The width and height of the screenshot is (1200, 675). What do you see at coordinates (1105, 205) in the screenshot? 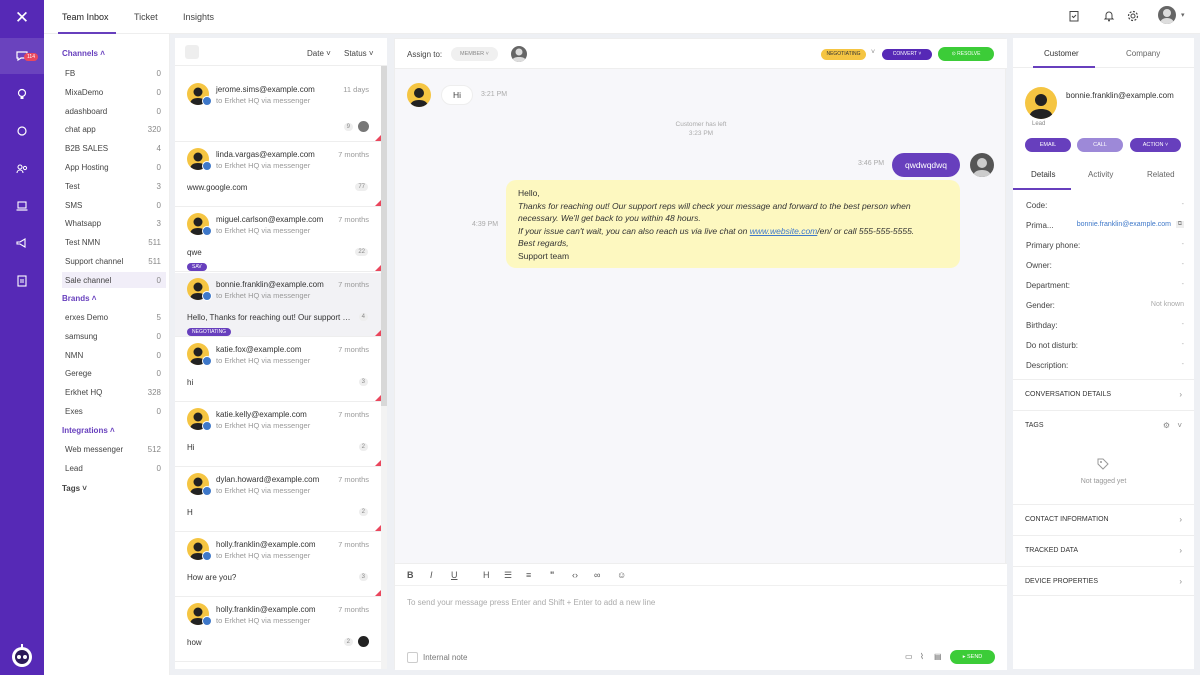
I see `customer-field: Code: -` at bounding box center [1105, 205].